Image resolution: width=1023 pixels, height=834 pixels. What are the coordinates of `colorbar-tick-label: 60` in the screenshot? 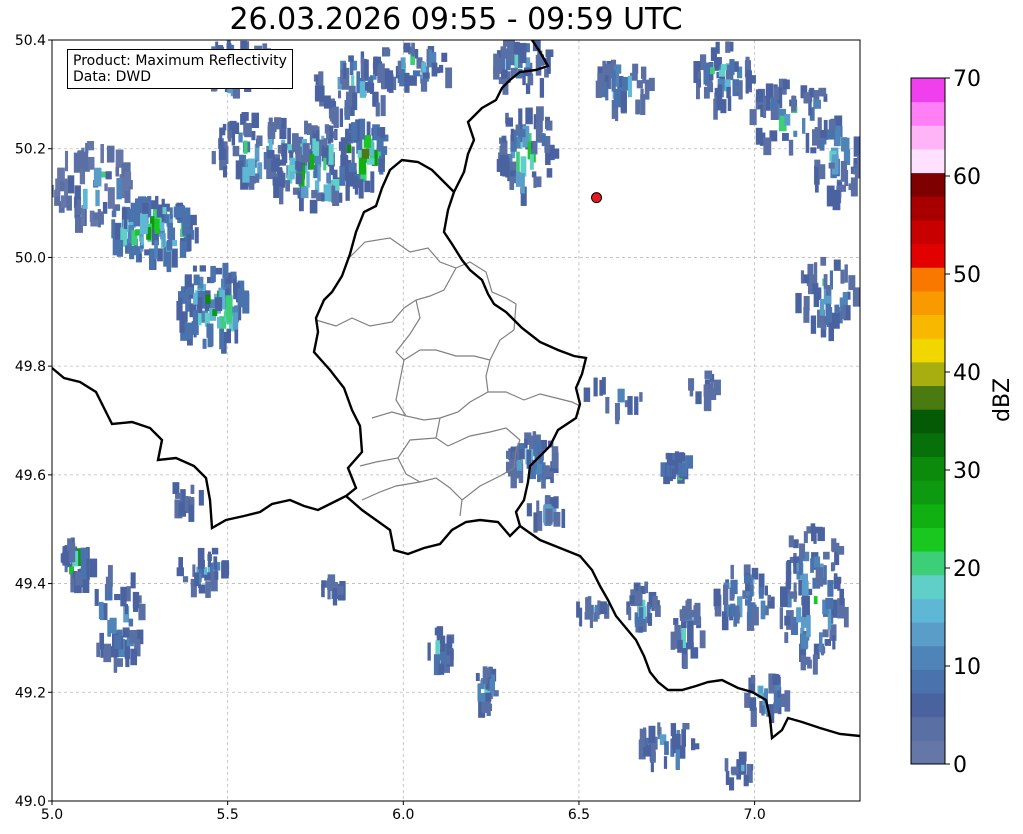 It's located at (967, 177).